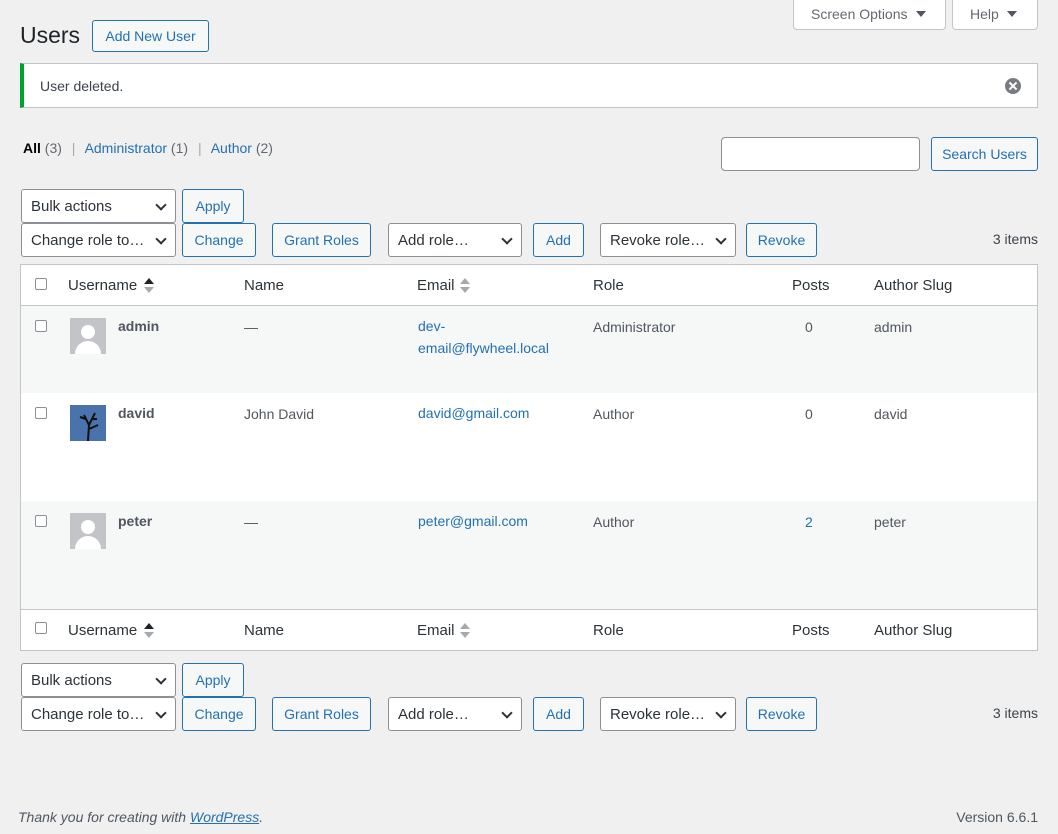 The width and height of the screenshot is (1058, 834). I want to click on help-tab: Help, so click(995, 15).